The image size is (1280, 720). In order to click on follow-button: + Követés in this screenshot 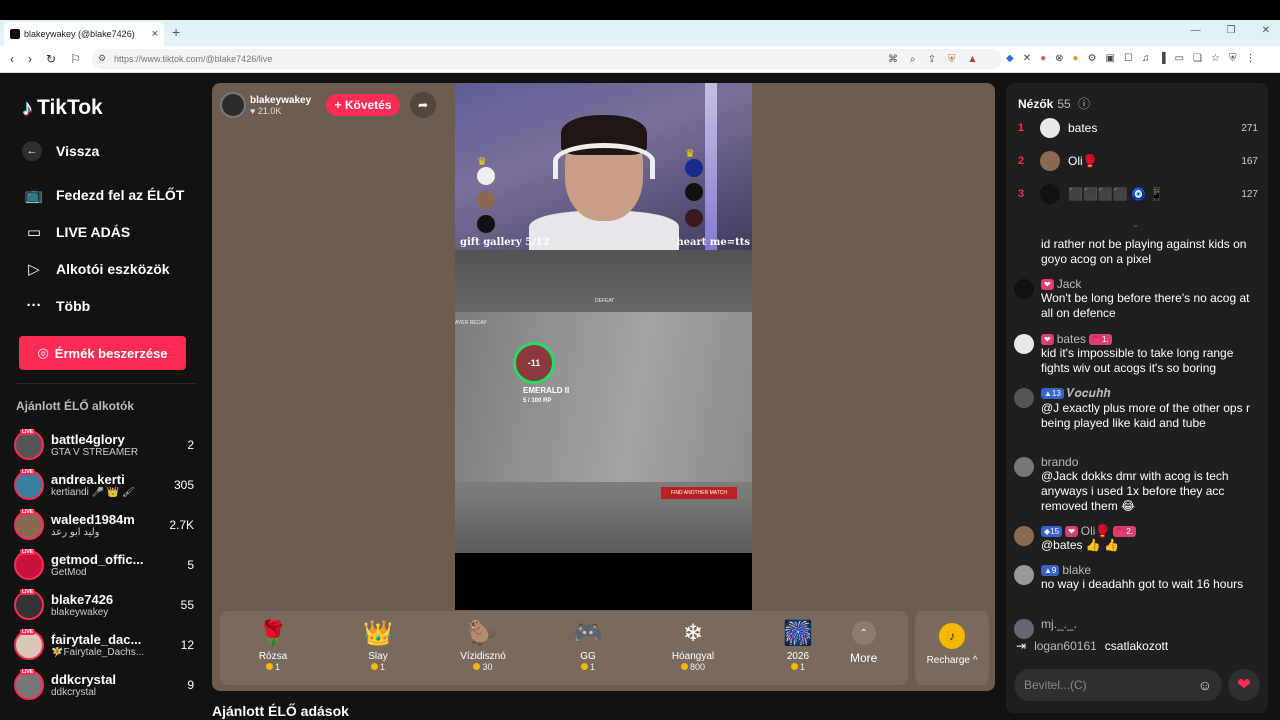, I will do `click(363, 105)`.